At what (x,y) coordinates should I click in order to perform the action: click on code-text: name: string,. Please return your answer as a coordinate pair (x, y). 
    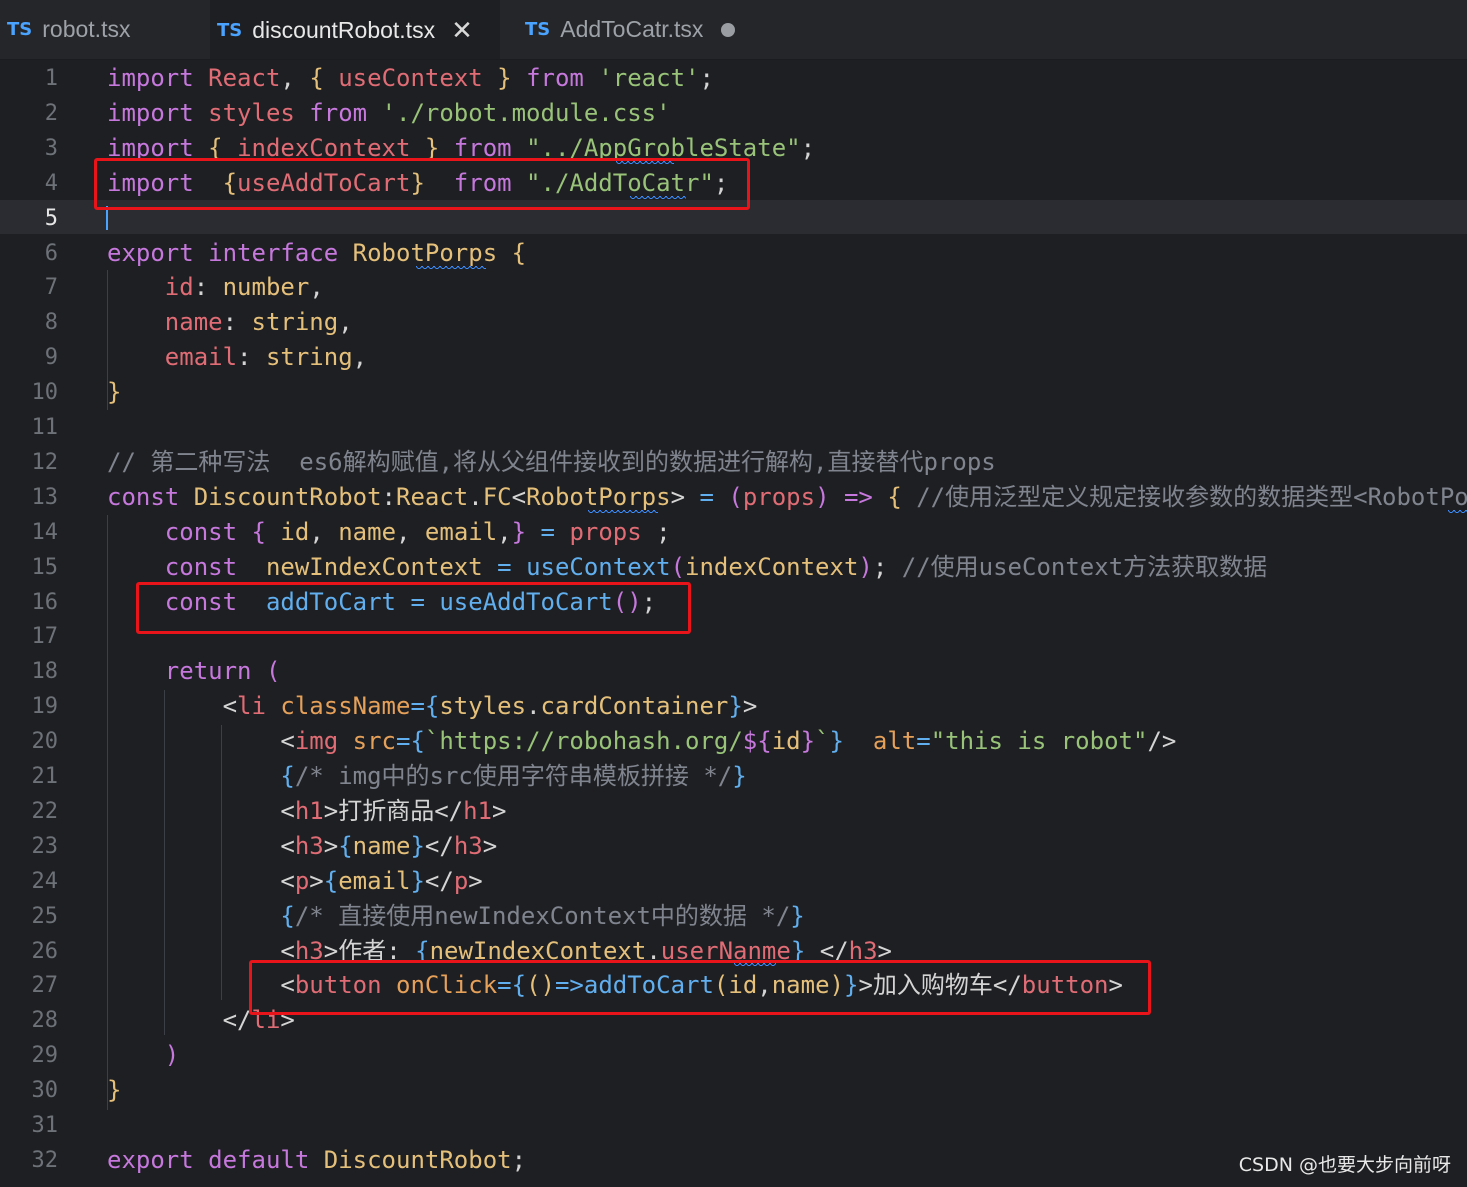
    Looking at the image, I should click on (230, 322).